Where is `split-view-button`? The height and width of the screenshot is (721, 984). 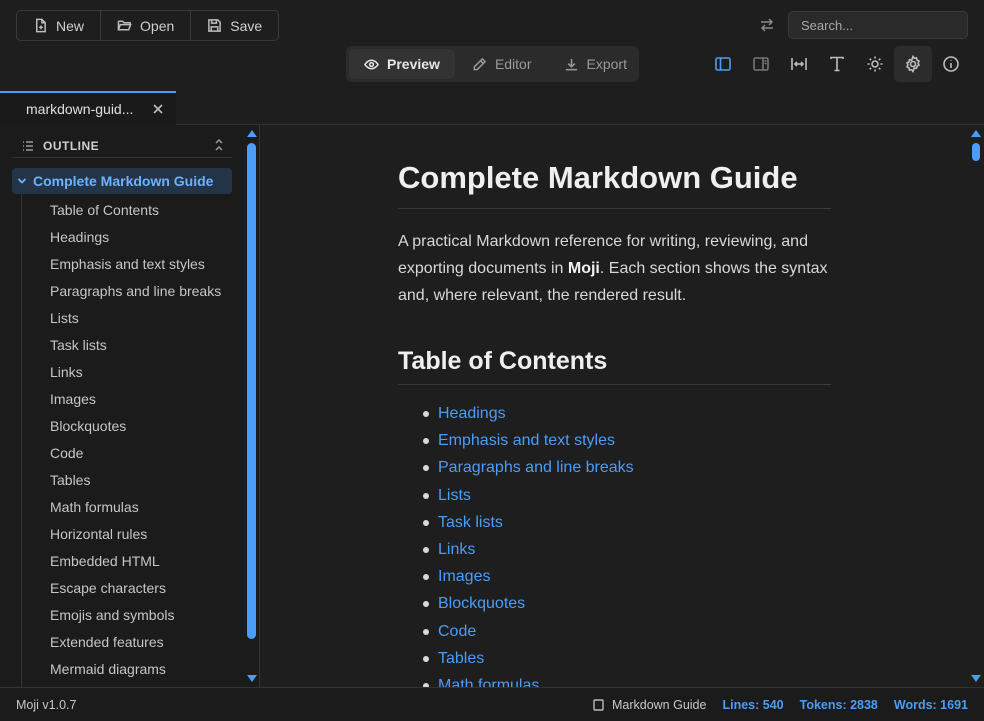 split-view-button is located at coordinates (761, 64).